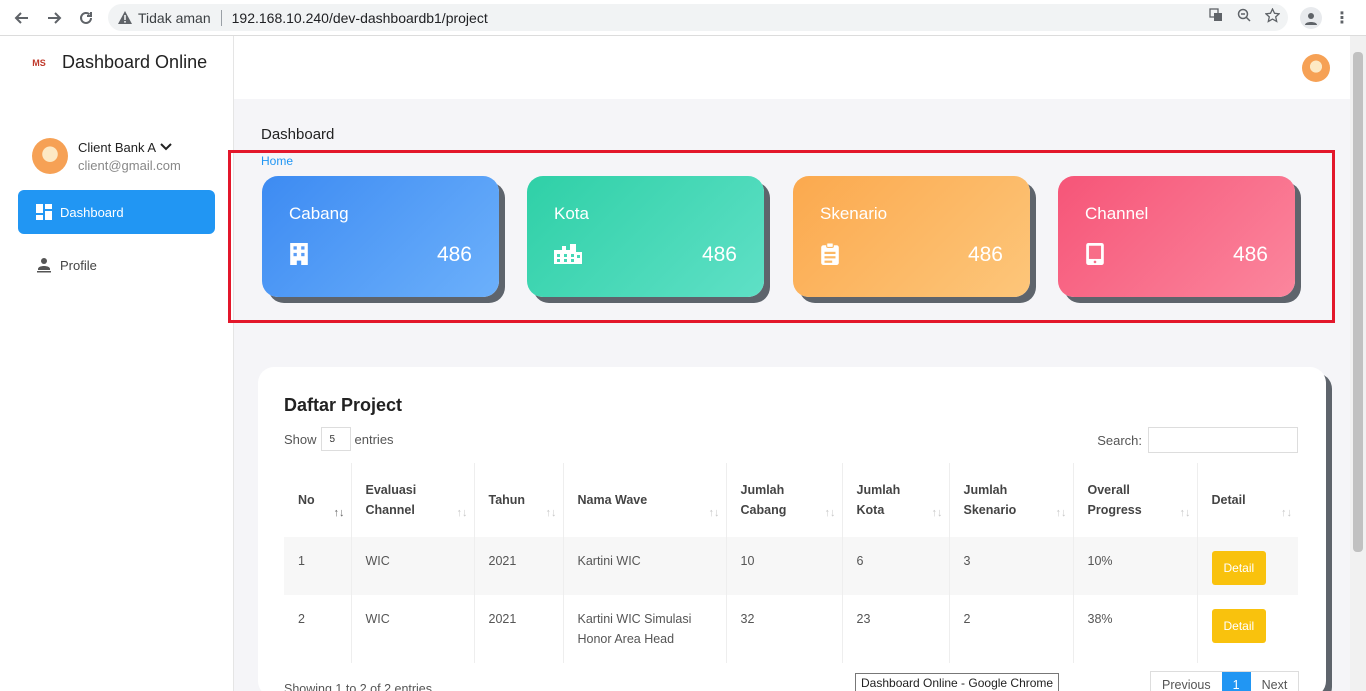 This screenshot has width=1366, height=691. Describe the element at coordinates (1247, 500) in the screenshot. I see `header-detail: Detail ↑↓` at that location.